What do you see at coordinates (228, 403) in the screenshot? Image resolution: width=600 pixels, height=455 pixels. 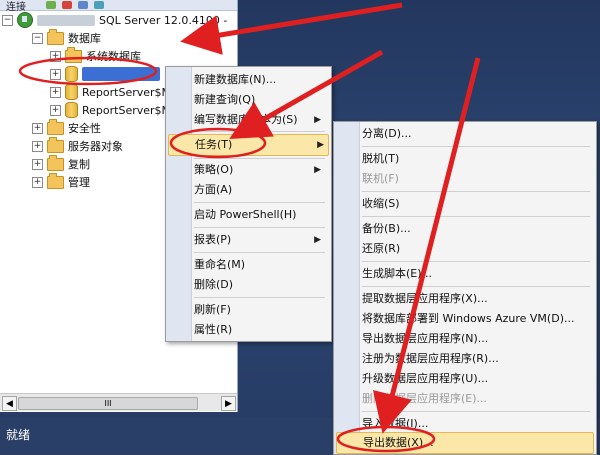 I see `scroll-right-icon: ▶` at bounding box center [228, 403].